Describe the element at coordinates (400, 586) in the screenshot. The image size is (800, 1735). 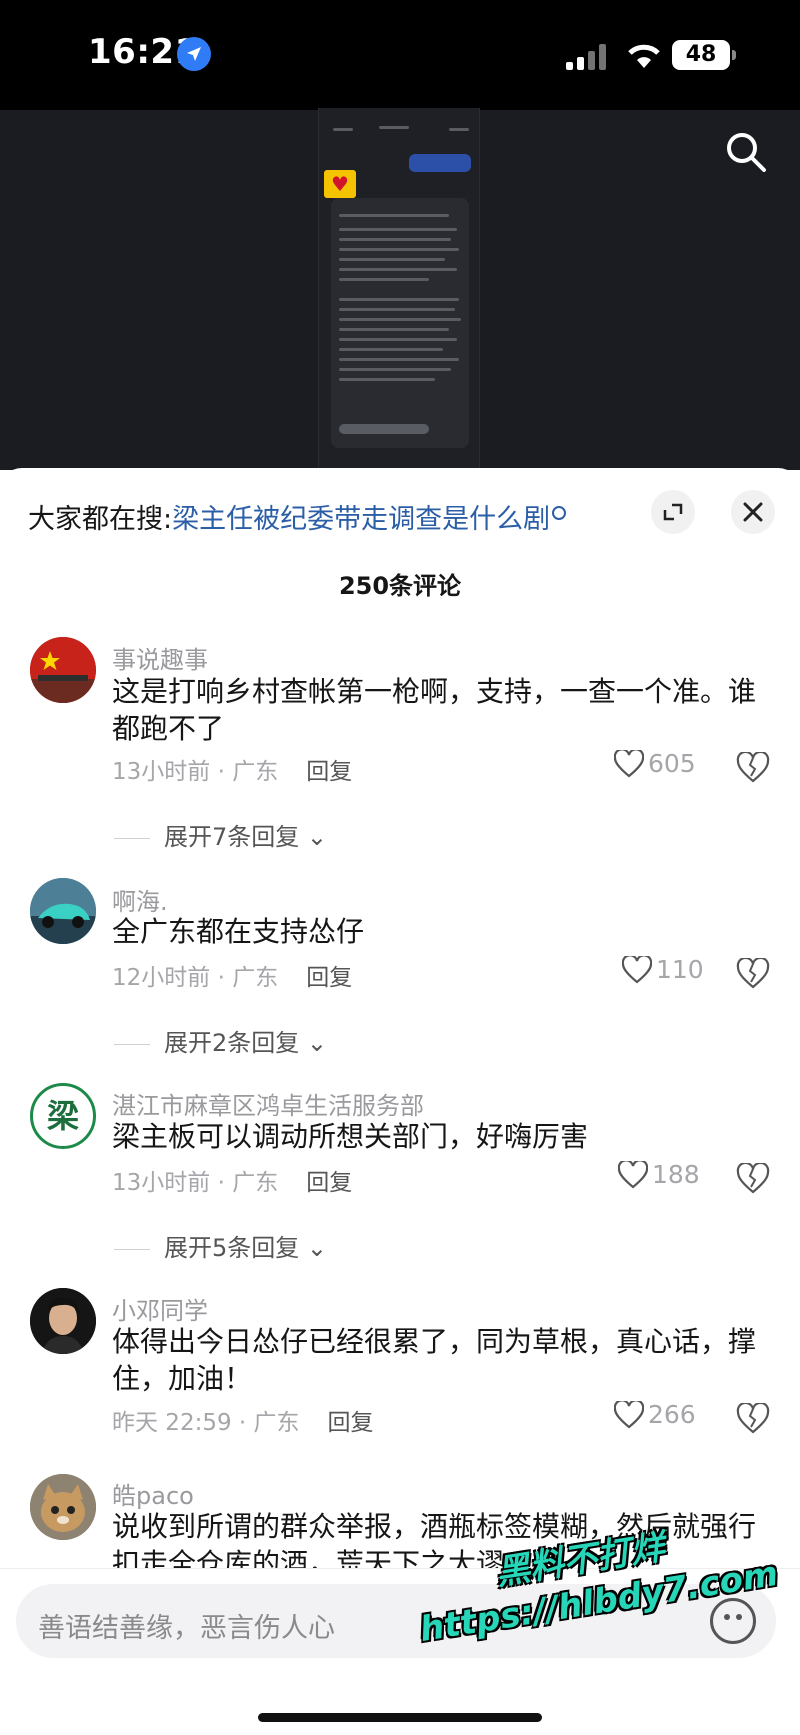
I see `comment-count: 250条评论` at that location.